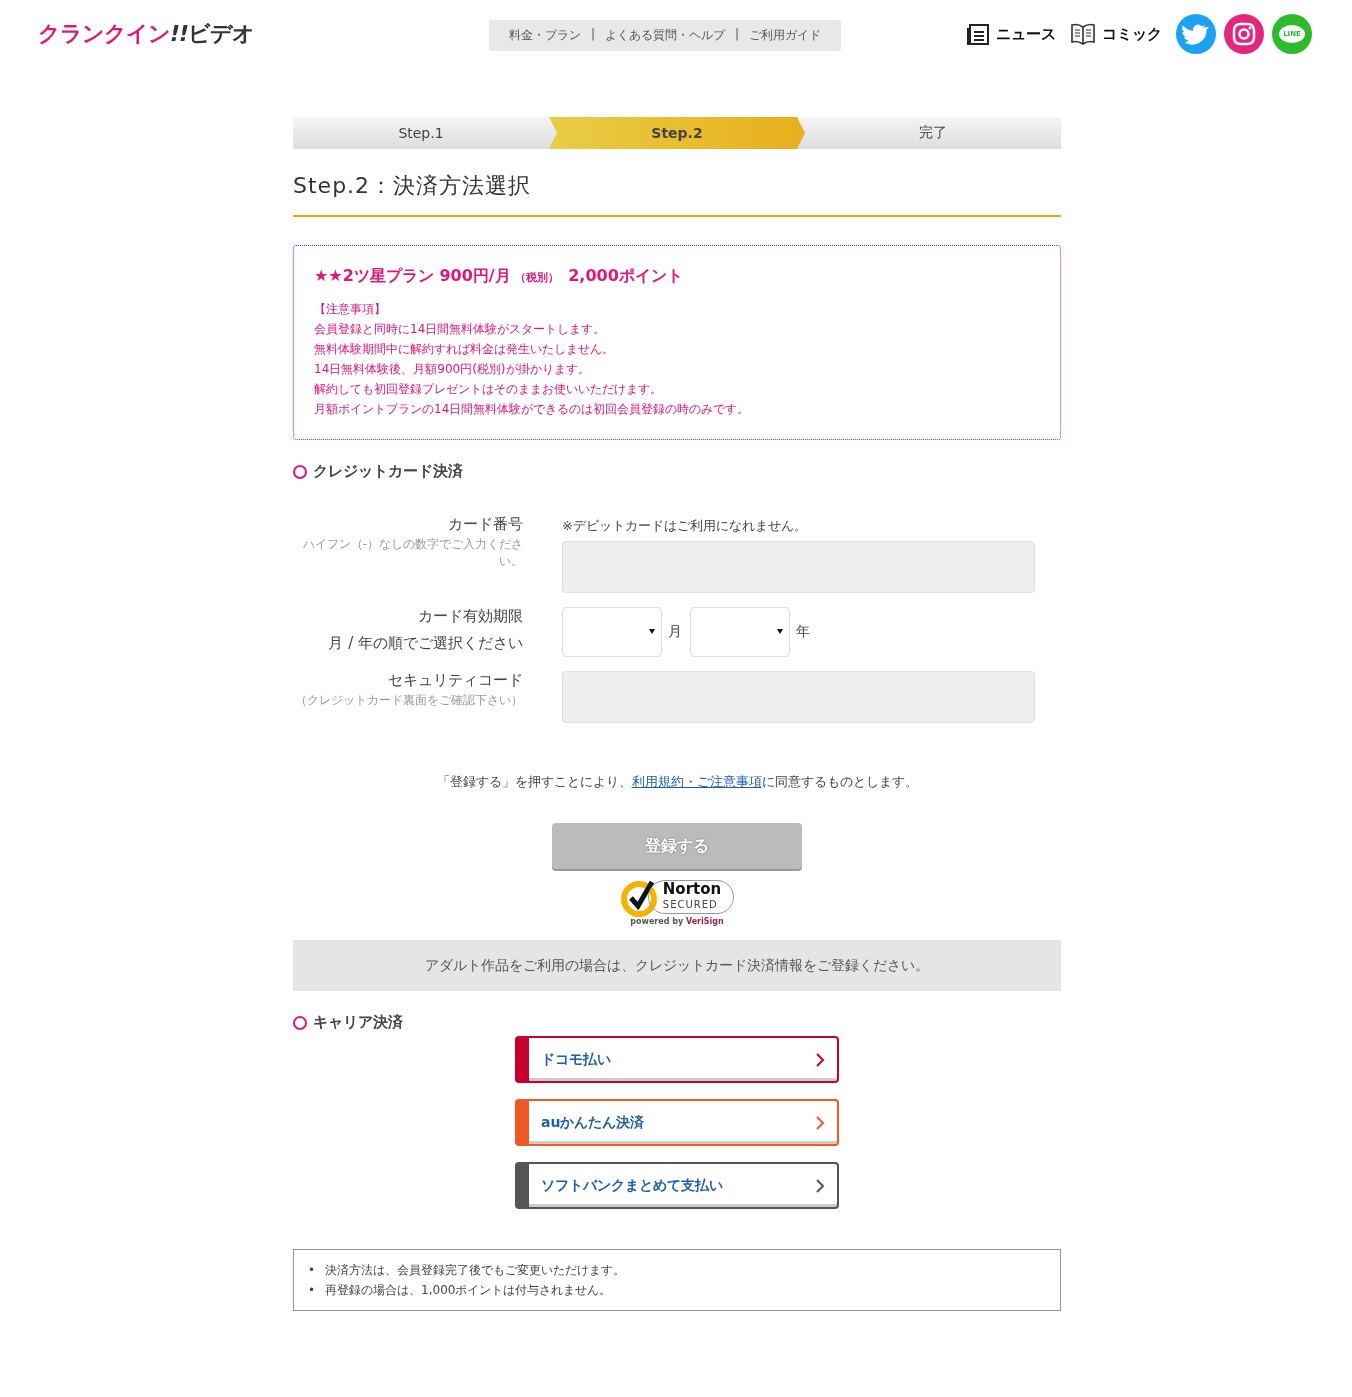 This screenshot has width=1352, height=1397. Describe the element at coordinates (677, 1185) in the screenshot. I see `carrier-button: ソフトバンクまとめて支払い` at that location.